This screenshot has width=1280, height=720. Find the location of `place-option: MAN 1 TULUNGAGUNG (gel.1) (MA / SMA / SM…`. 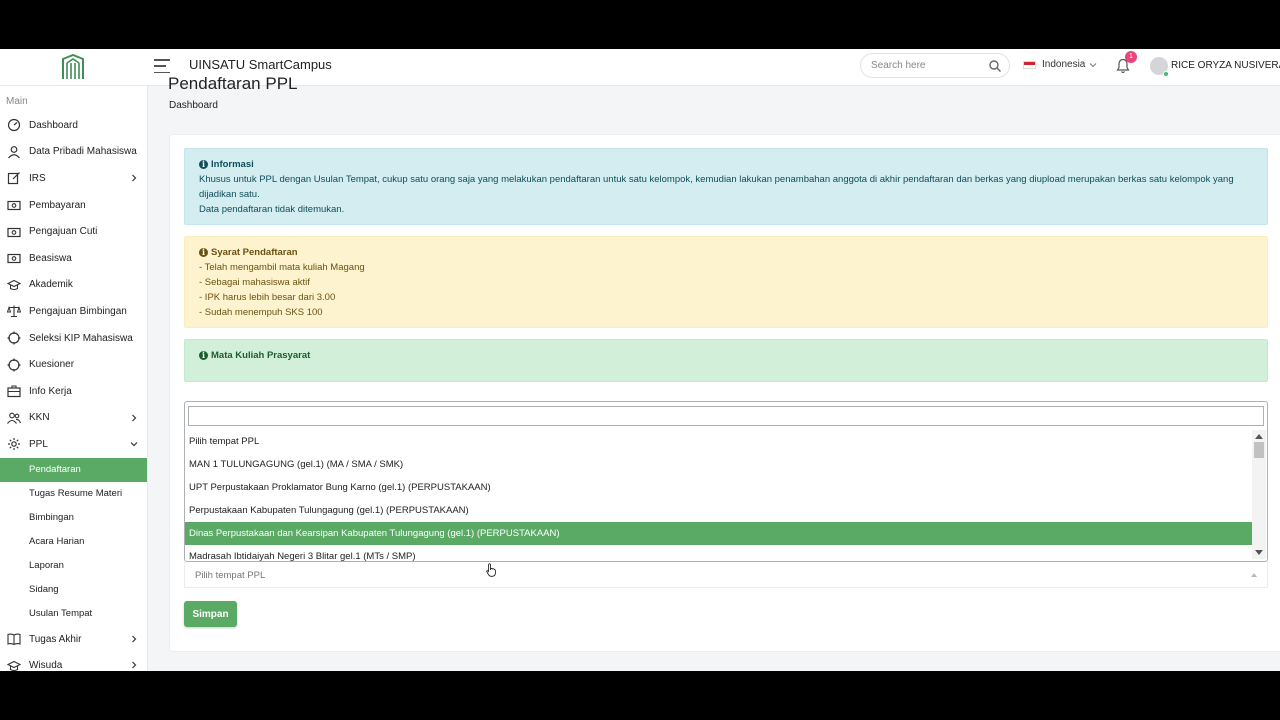

place-option: MAN 1 TULUNGAGUNG (gel.1) (MA / SMA / SM… is located at coordinates (719, 464).